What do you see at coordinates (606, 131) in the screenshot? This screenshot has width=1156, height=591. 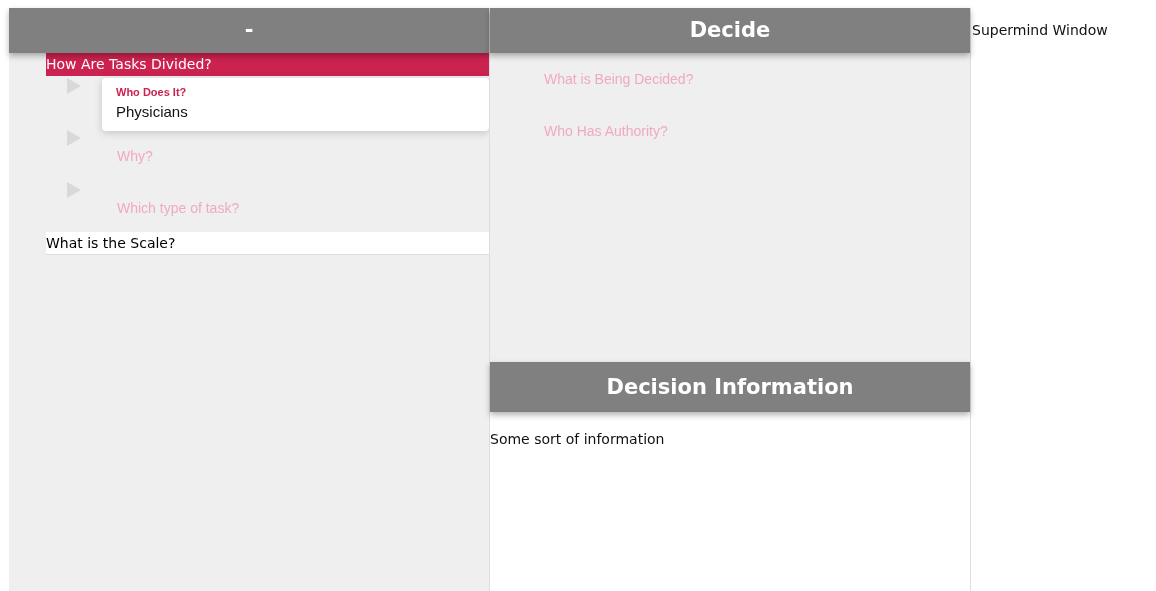 I see `question-label: Who Has Authority?` at bounding box center [606, 131].